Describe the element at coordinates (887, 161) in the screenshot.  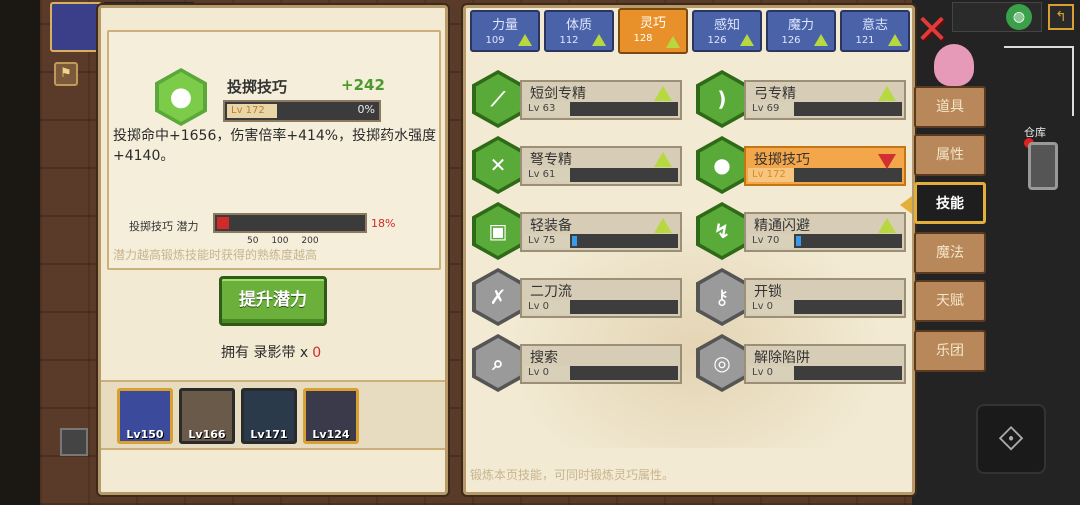
I see `down-arrow-icon` at that location.